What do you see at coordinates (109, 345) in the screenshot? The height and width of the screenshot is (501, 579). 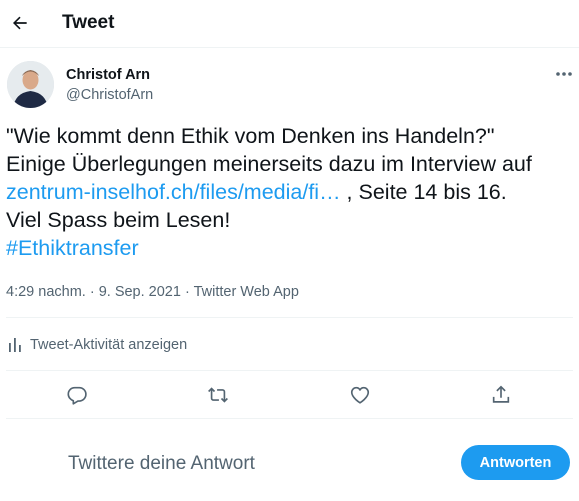 I see `activity-label: Tweet-Aktivität anzeigen` at bounding box center [109, 345].